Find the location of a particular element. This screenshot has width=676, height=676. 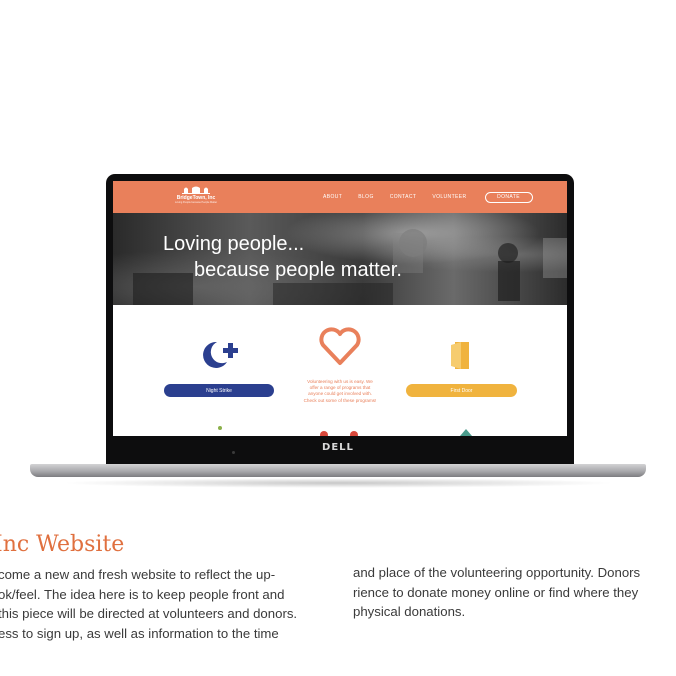

hero-line-2: because people matter. is located at coordinates (298, 270).